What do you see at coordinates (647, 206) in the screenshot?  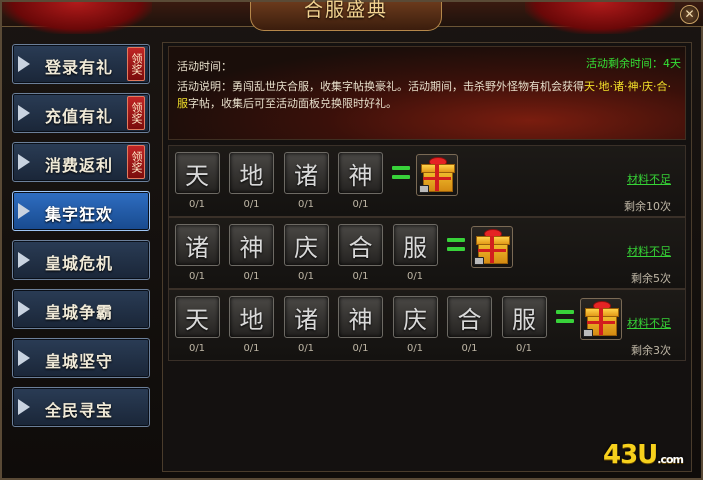 I see `remaining-count: 剩余10次` at bounding box center [647, 206].